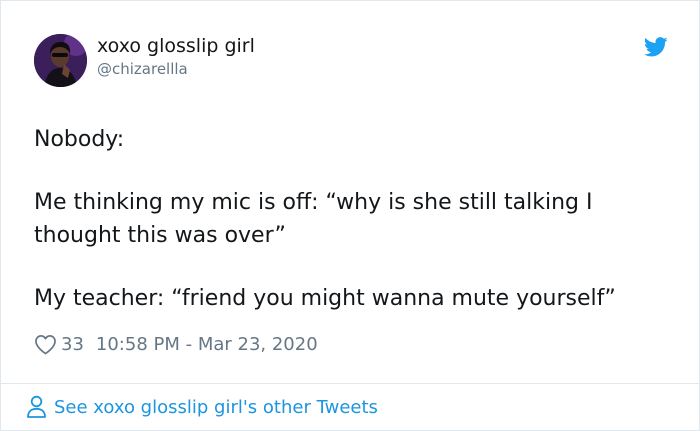 This screenshot has width=700, height=431. What do you see at coordinates (176, 46) in the screenshot?
I see `author-display-name: xoxo glosslip girl` at bounding box center [176, 46].